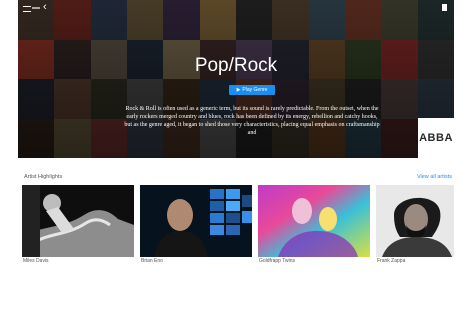 The width and height of the screenshot is (472, 311). What do you see at coordinates (43, 177) in the screenshot?
I see `section-title: Artist Highlights` at bounding box center [43, 177].